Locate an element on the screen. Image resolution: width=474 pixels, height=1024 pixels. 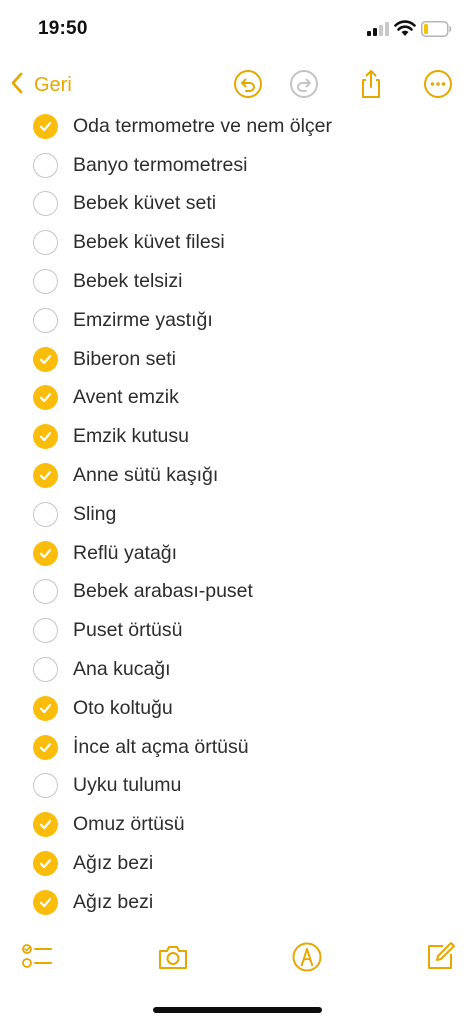
checklist-item-label: Ana kucağı is located at coordinates (122, 669).